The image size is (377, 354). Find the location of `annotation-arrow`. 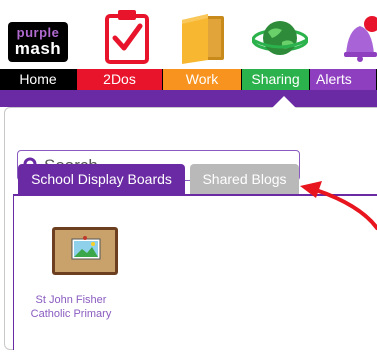

annotation-arrow is located at coordinates (338, 205).